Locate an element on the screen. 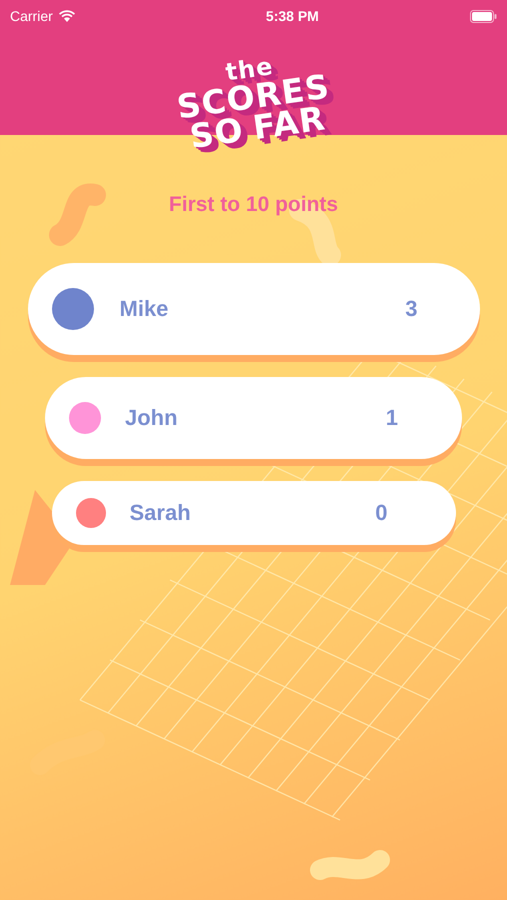  player-card: Sarah 0 is located at coordinates (254, 513).